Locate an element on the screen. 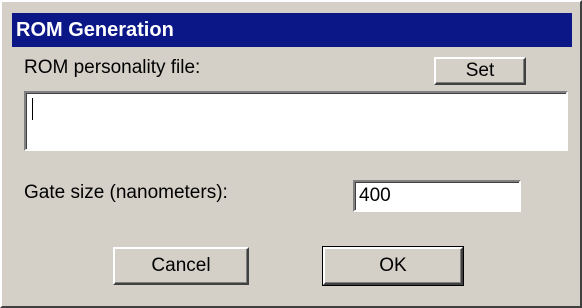 The width and height of the screenshot is (582, 308). dialog-title: ROM Generation is located at coordinates (292, 30).